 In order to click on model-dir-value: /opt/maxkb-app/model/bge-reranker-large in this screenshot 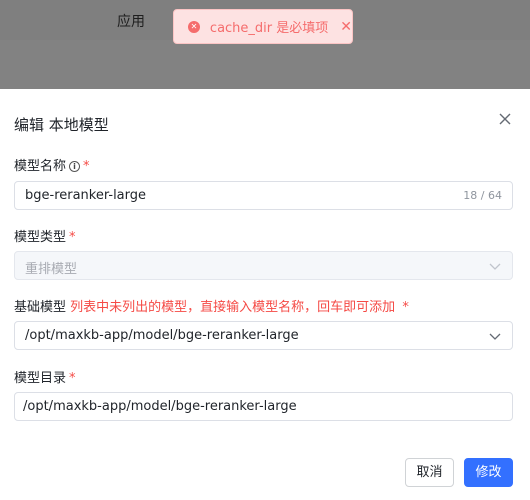, I will do `click(160, 406)`.